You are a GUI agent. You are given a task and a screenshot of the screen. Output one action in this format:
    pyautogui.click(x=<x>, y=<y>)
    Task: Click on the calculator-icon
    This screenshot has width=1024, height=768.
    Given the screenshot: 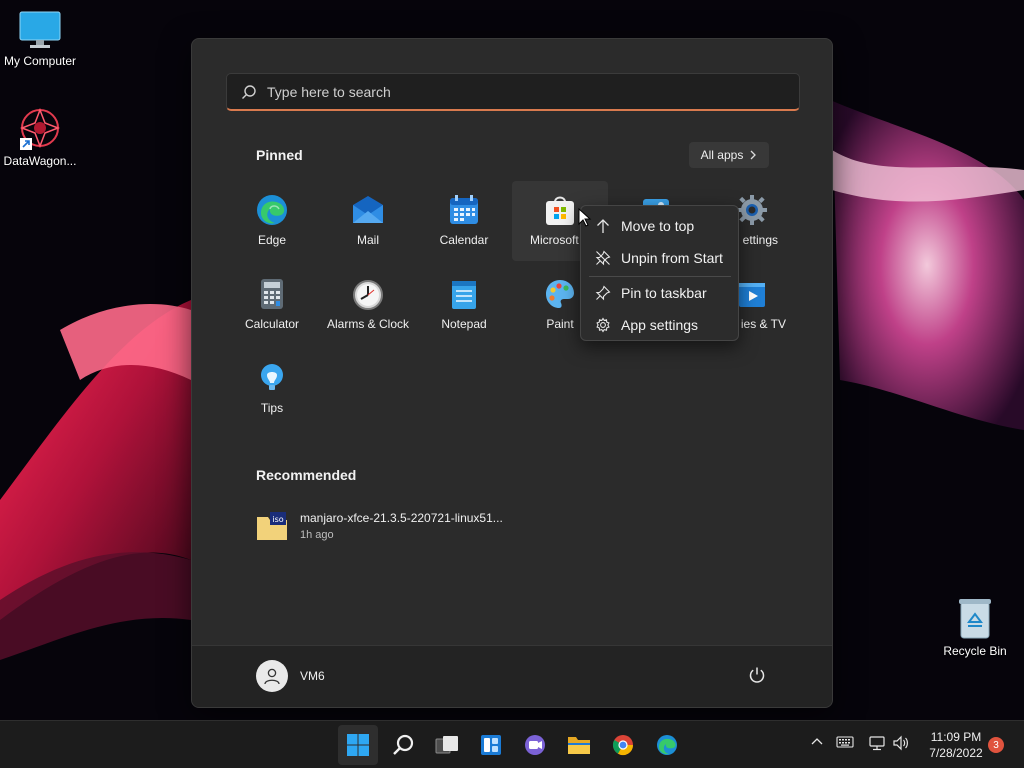 What is the action you would take?
    pyautogui.click(x=272, y=294)
    